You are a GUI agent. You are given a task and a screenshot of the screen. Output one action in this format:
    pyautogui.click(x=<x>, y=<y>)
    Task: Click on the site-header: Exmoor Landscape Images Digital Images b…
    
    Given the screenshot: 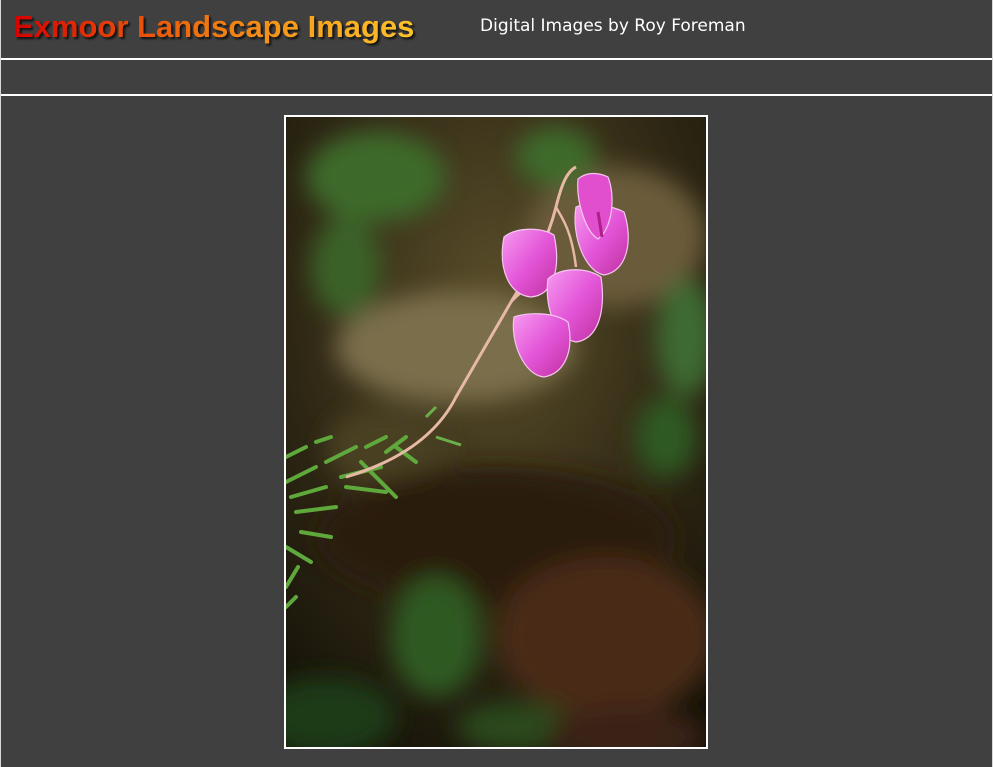 What is the action you would take?
    pyautogui.click(x=496, y=29)
    